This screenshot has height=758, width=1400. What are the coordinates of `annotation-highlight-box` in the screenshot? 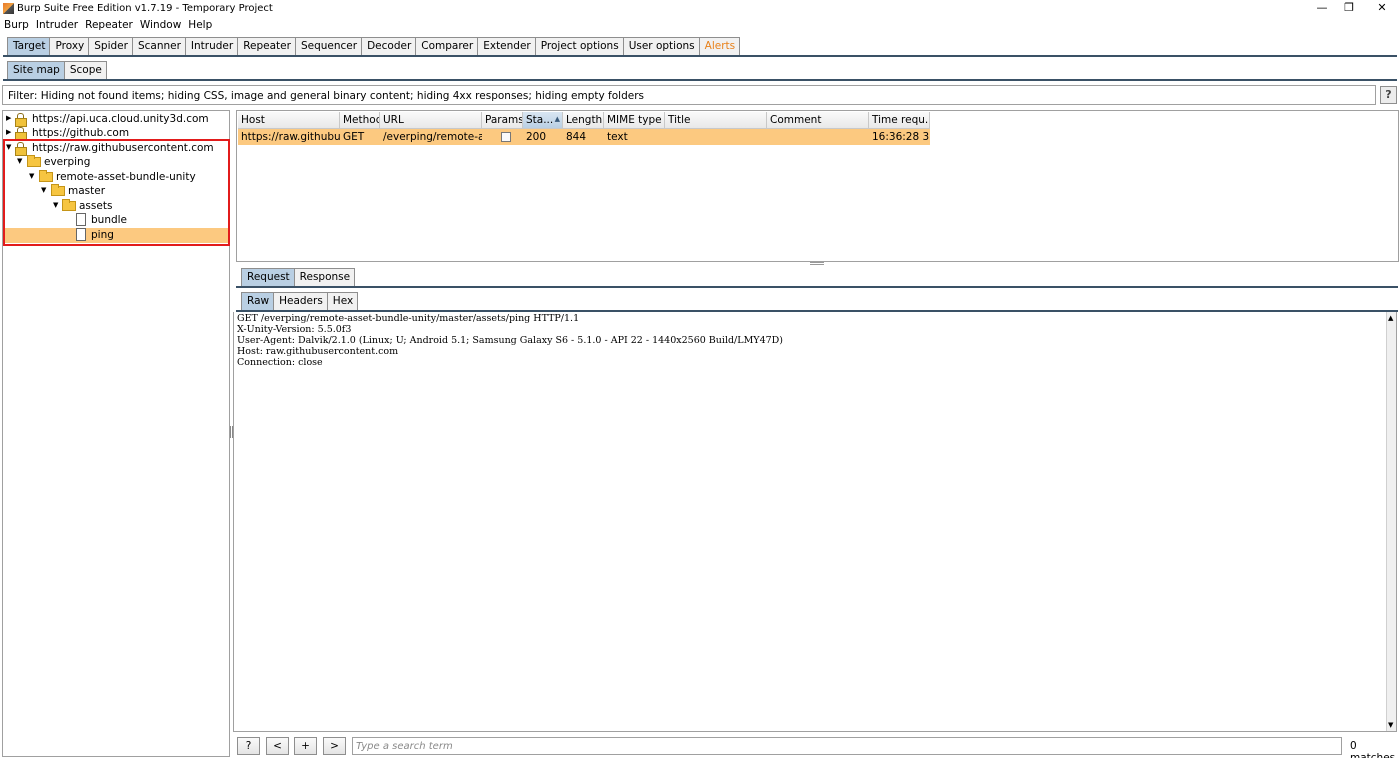 It's located at (116, 192).